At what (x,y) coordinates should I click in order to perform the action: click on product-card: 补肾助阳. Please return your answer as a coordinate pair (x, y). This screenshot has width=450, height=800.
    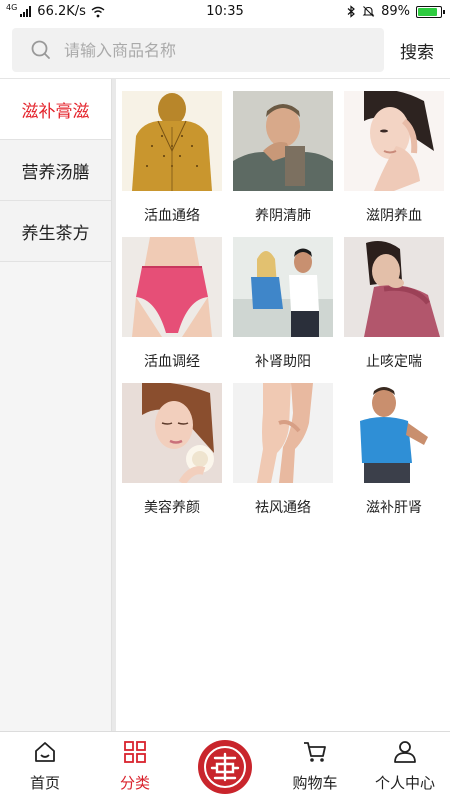
    Looking at the image, I should click on (283, 298).